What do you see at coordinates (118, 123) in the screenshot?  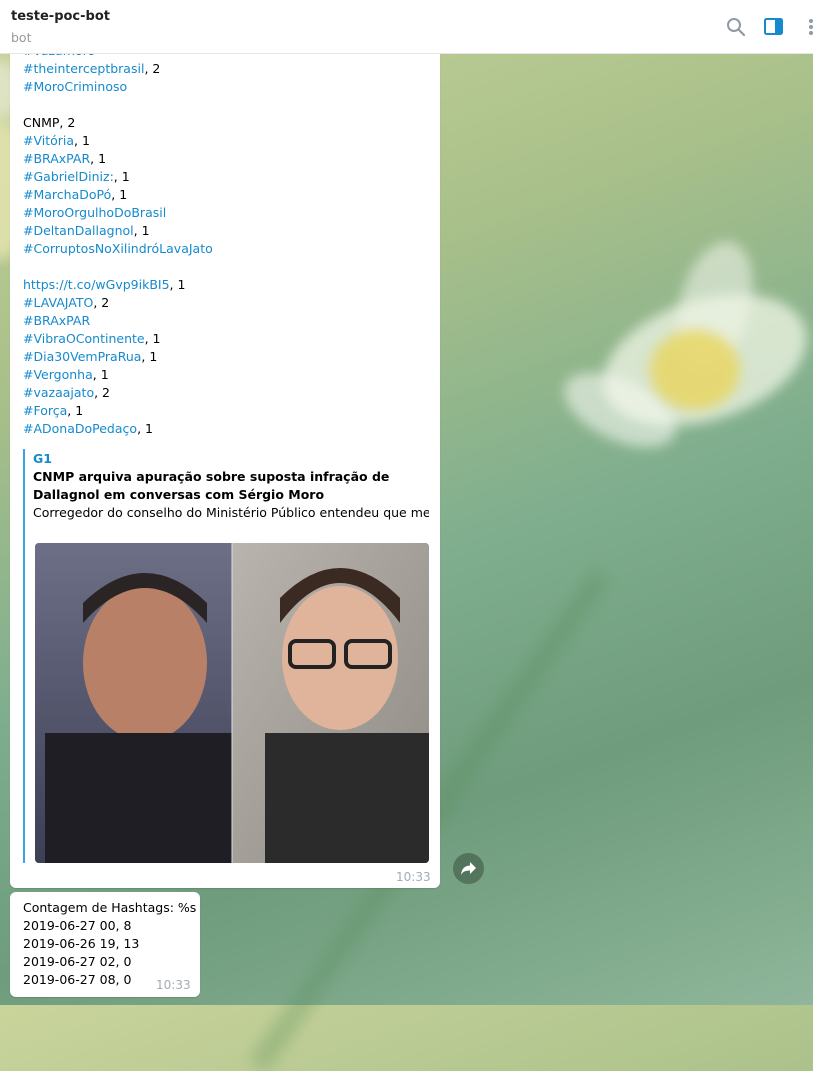 I see `hashtag-line: CNMP, 2` at bounding box center [118, 123].